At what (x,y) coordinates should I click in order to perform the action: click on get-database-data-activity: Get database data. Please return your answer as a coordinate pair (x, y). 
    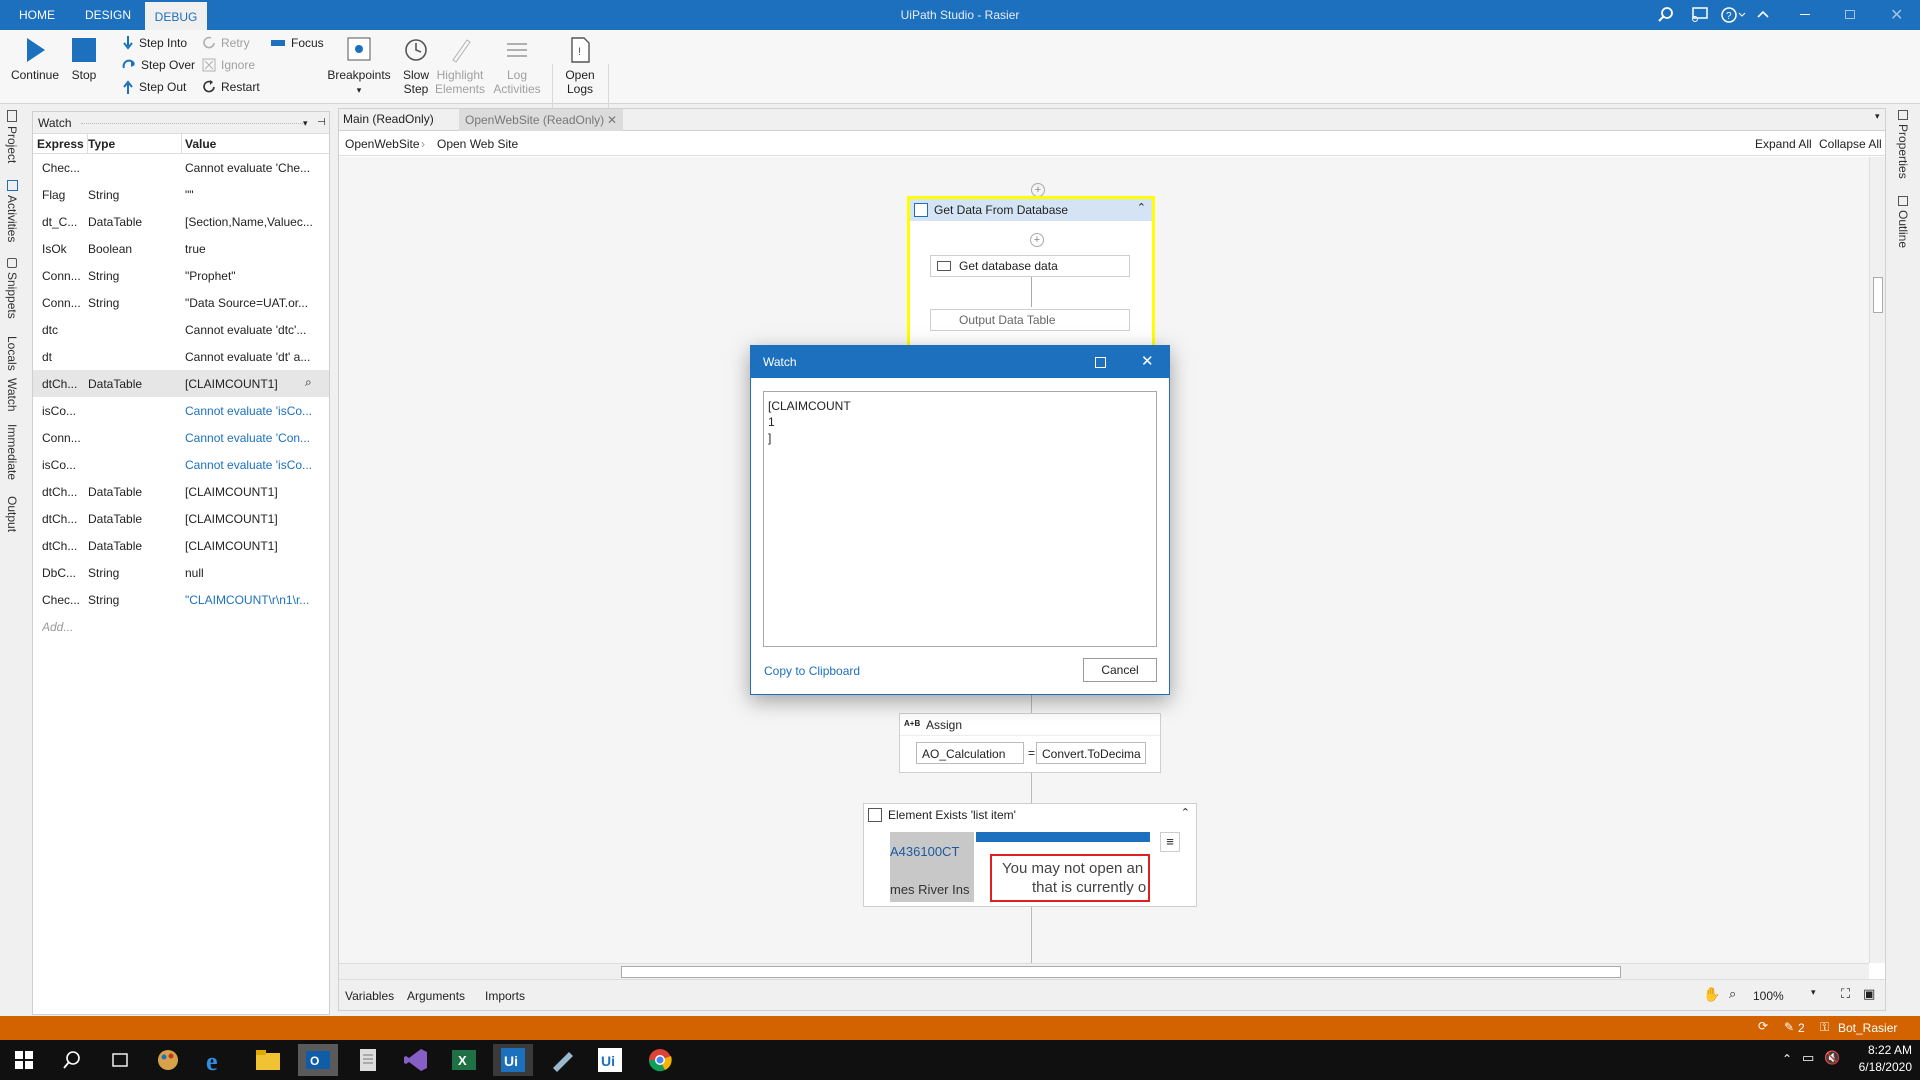
    Looking at the image, I should click on (1030, 266).